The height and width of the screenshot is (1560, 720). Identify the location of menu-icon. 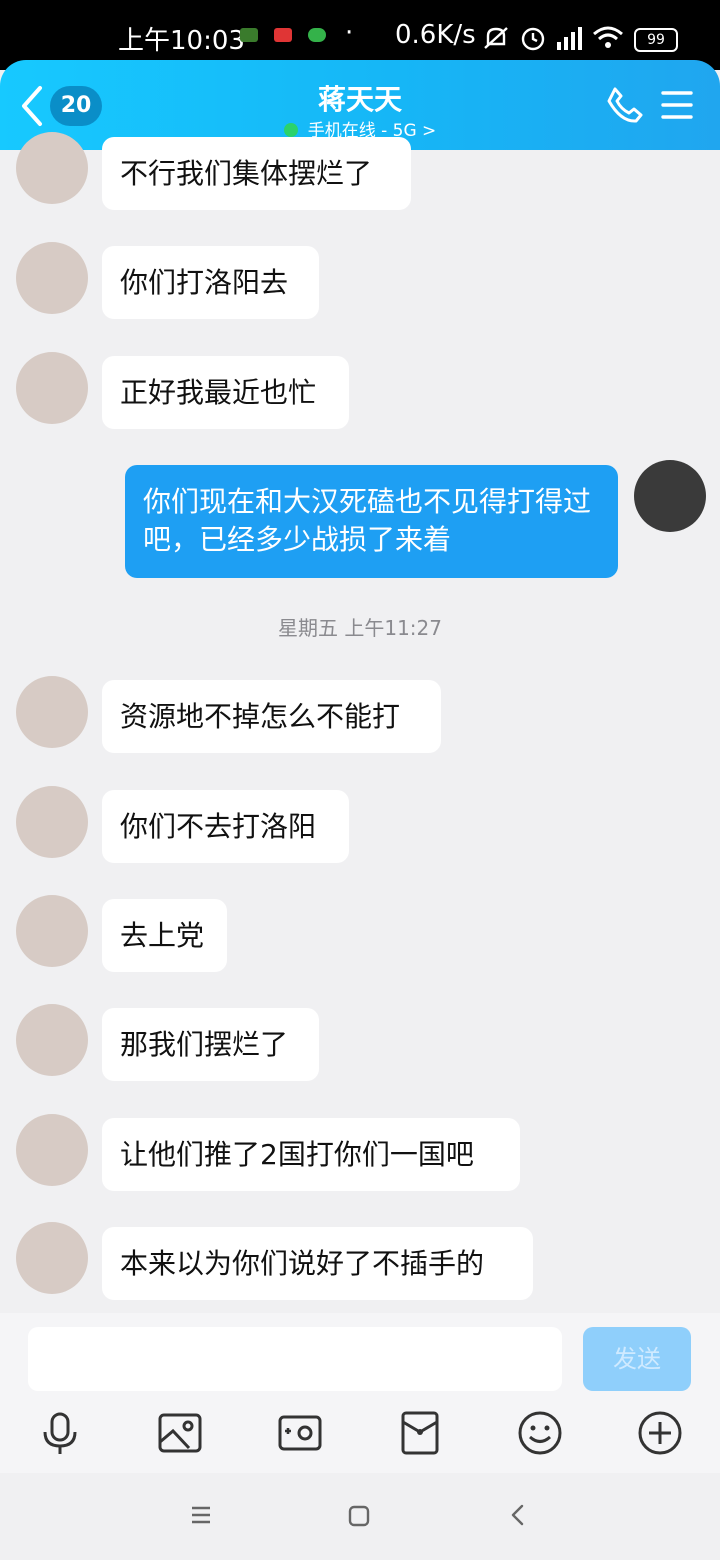
(677, 105).